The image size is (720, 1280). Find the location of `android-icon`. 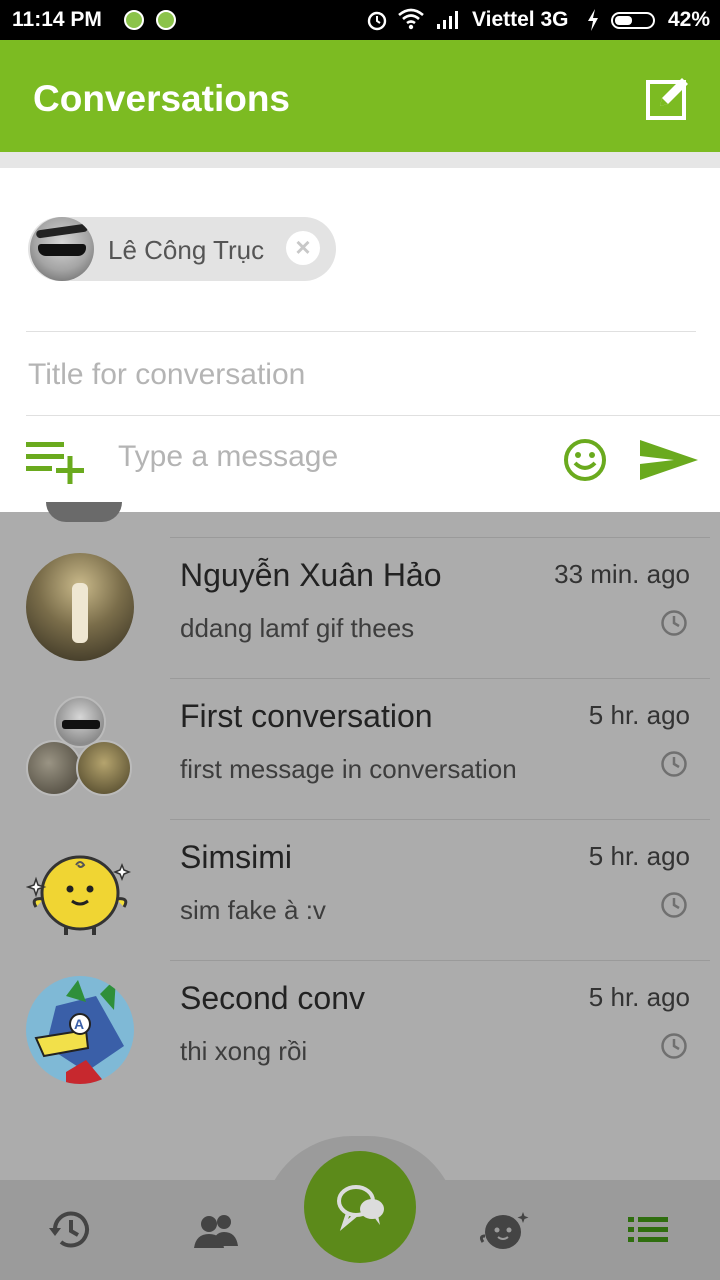

android-icon is located at coordinates (166, 20).